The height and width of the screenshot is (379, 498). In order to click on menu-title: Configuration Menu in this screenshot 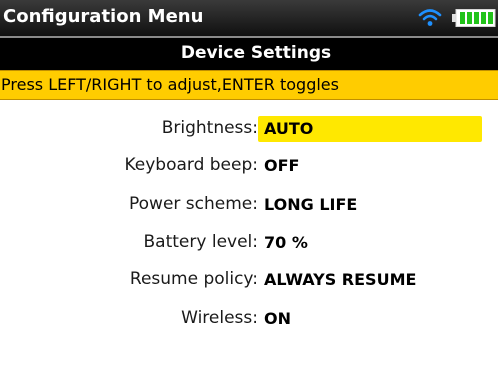, I will do `click(103, 16)`.